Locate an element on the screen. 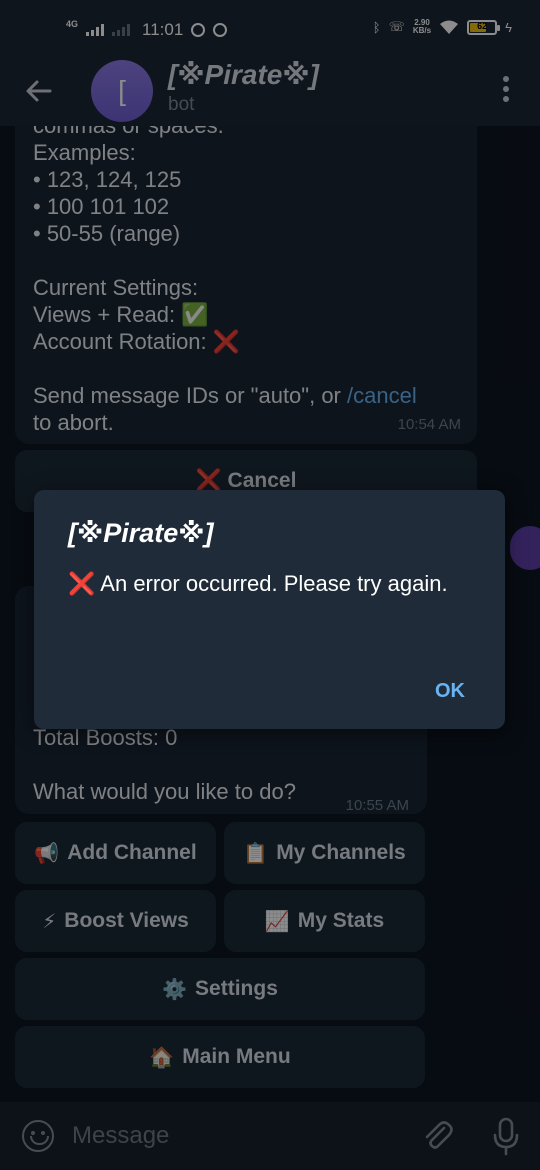  dialog-title: [※Pirate※] is located at coordinates (141, 533).